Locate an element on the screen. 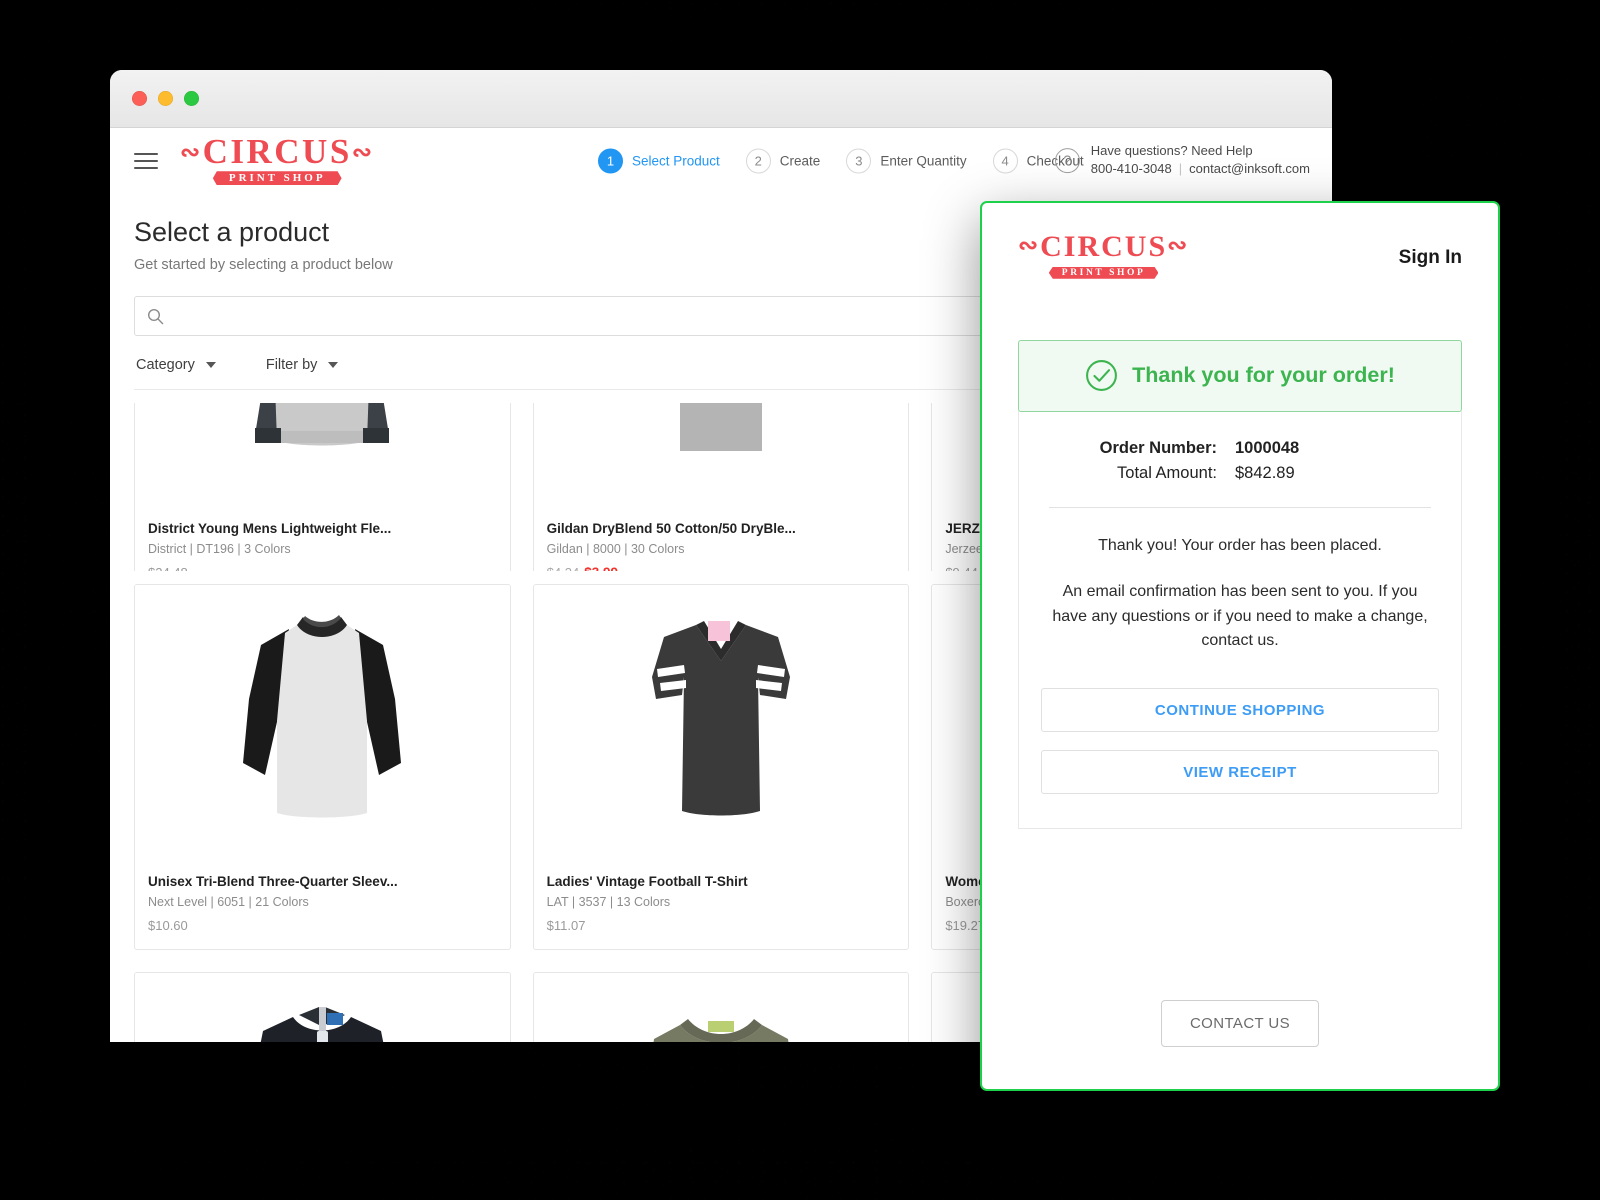 The image size is (1600, 1200). search-icon is located at coordinates (155, 316).